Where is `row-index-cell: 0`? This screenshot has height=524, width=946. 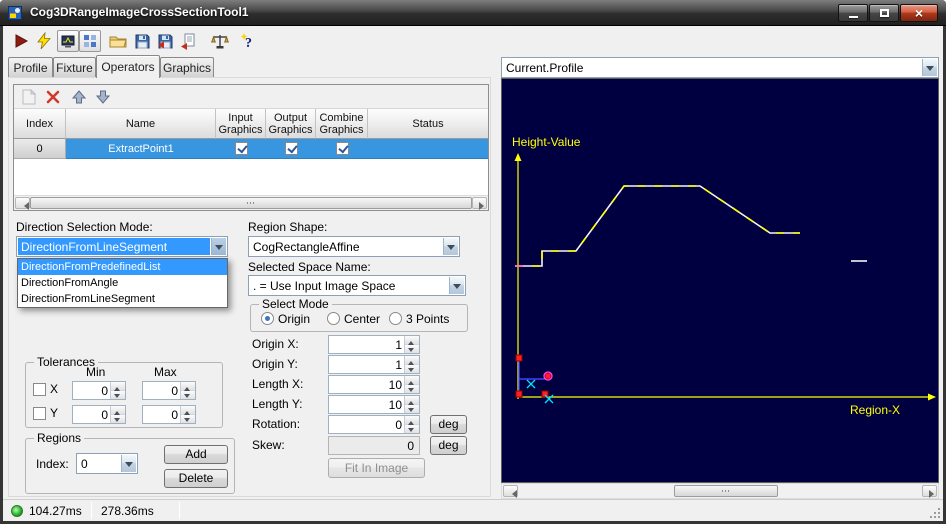 row-index-cell: 0 is located at coordinates (40, 149).